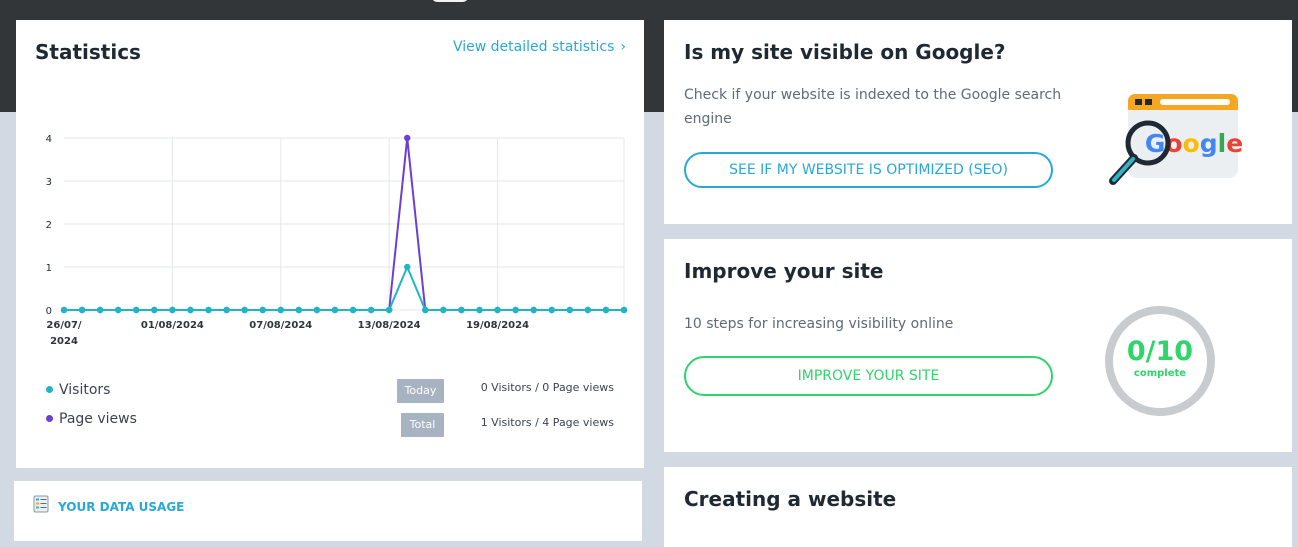 This screenshot has width=1298, height=547. Describe the element at coordinates (85, 390) in the screenshot. I see `legend-visitors-label: Visitors` at that location.